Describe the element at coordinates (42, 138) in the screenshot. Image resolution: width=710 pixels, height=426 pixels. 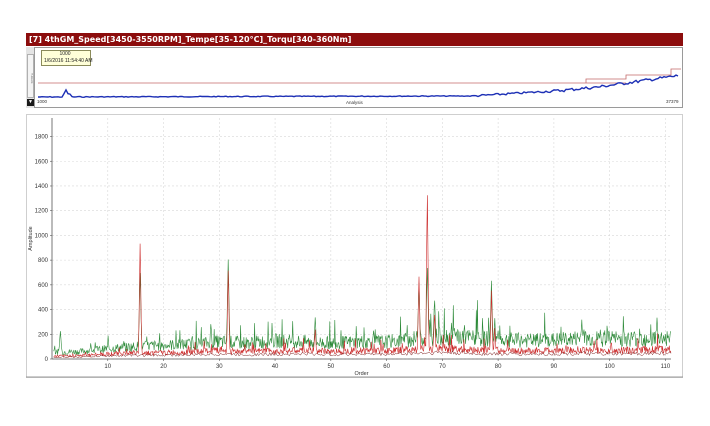
I see `y-tick-label: 1800` at that location.